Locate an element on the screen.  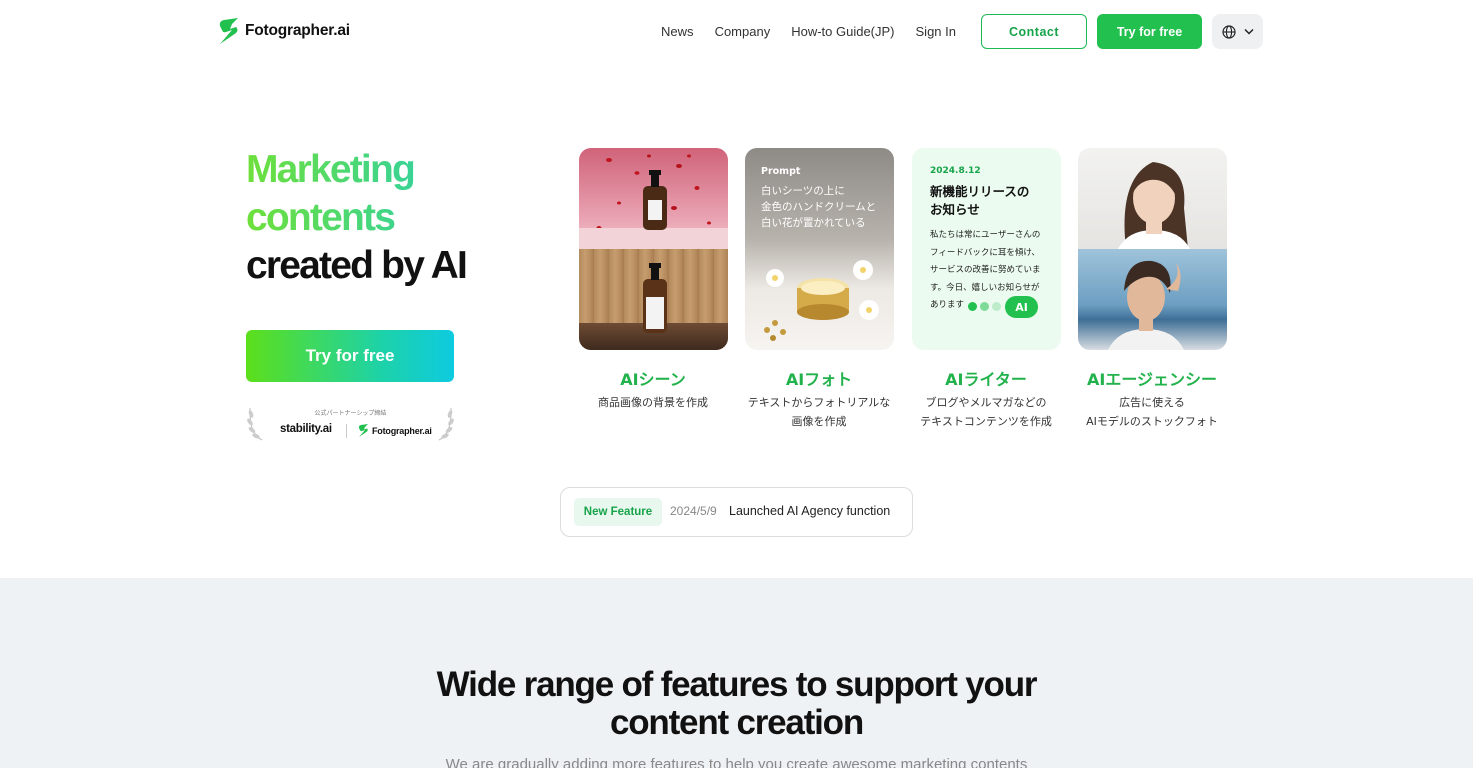
features-title-line1: Wide range of features to support your is located at coordinates (737, 684).